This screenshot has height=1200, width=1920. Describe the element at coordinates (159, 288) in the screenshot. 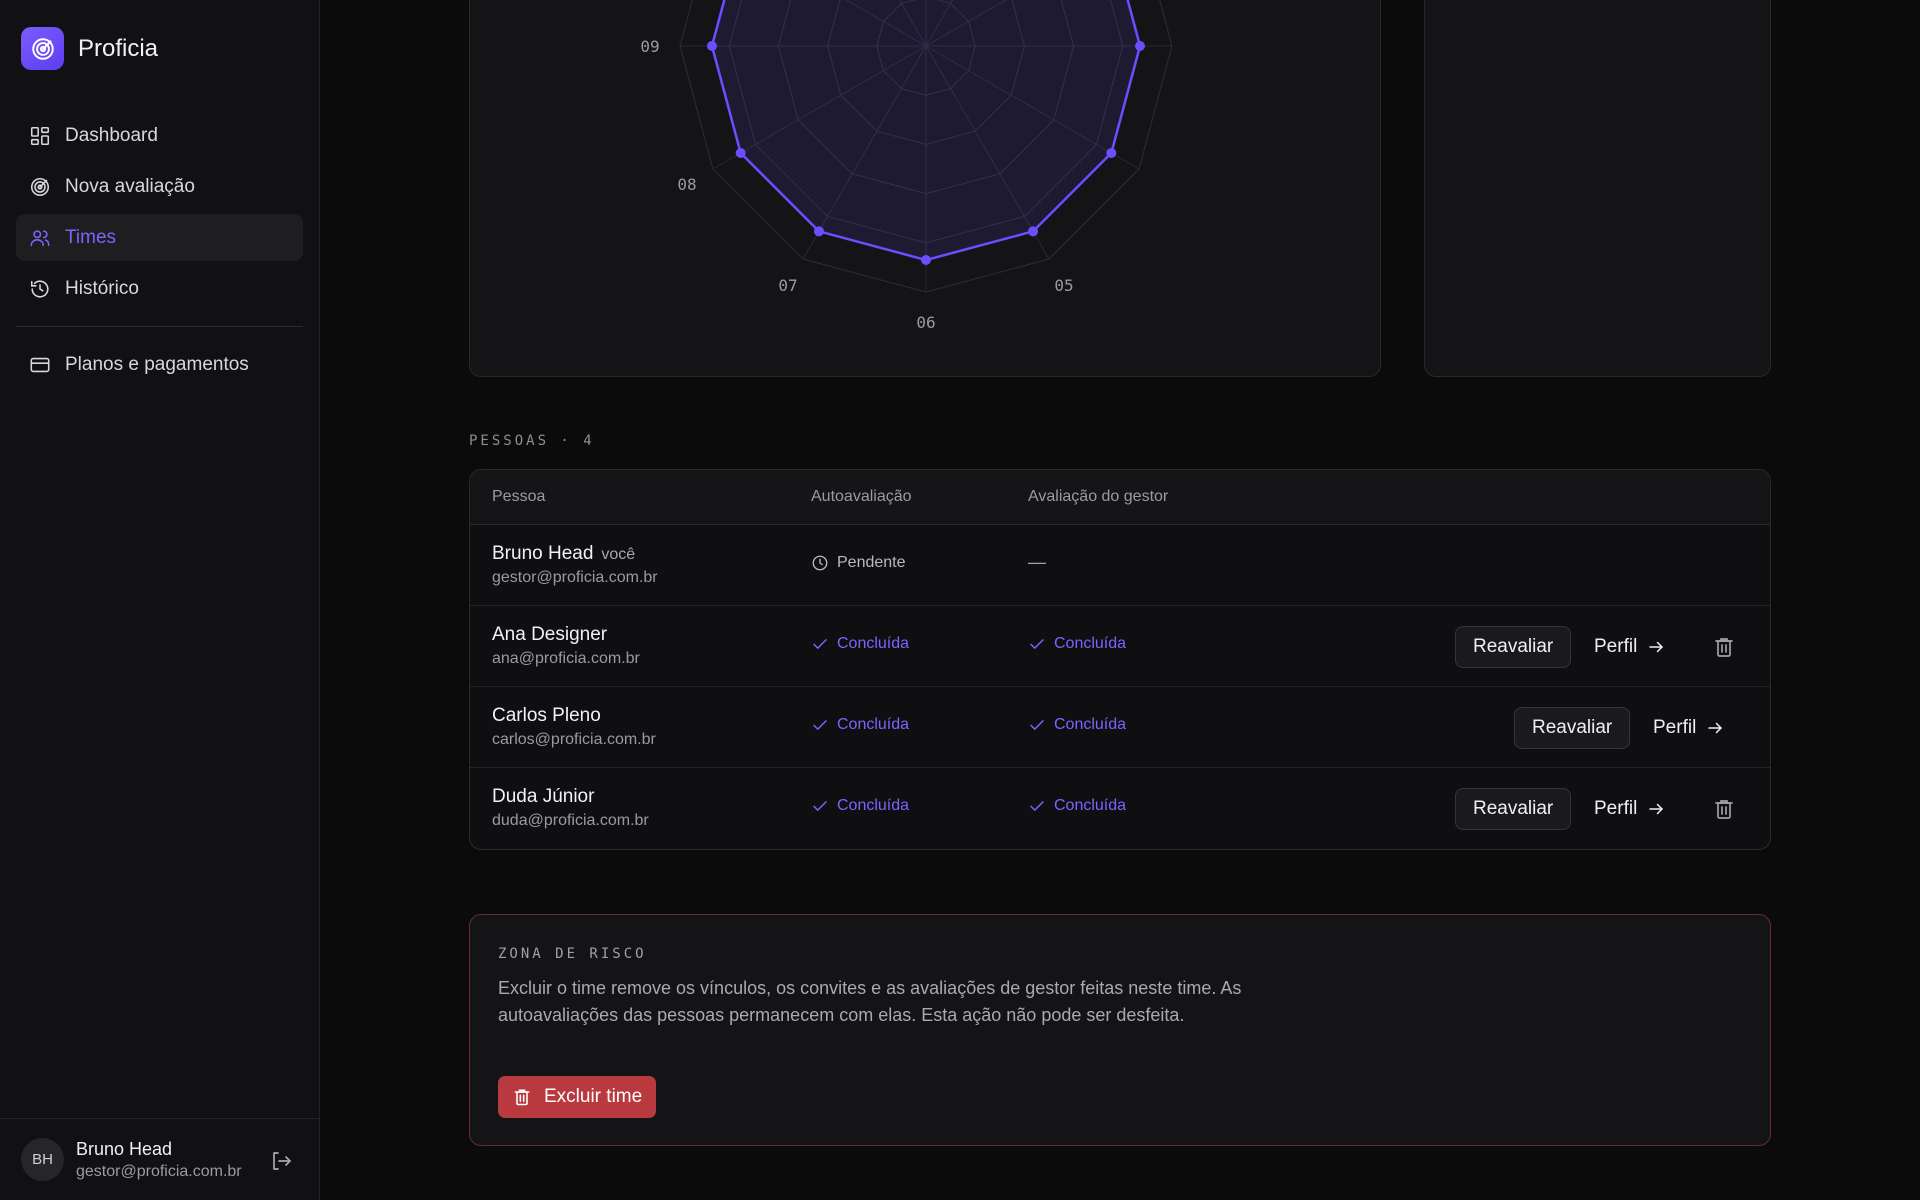

I see `nav-item-historico: Histórico` at that location.